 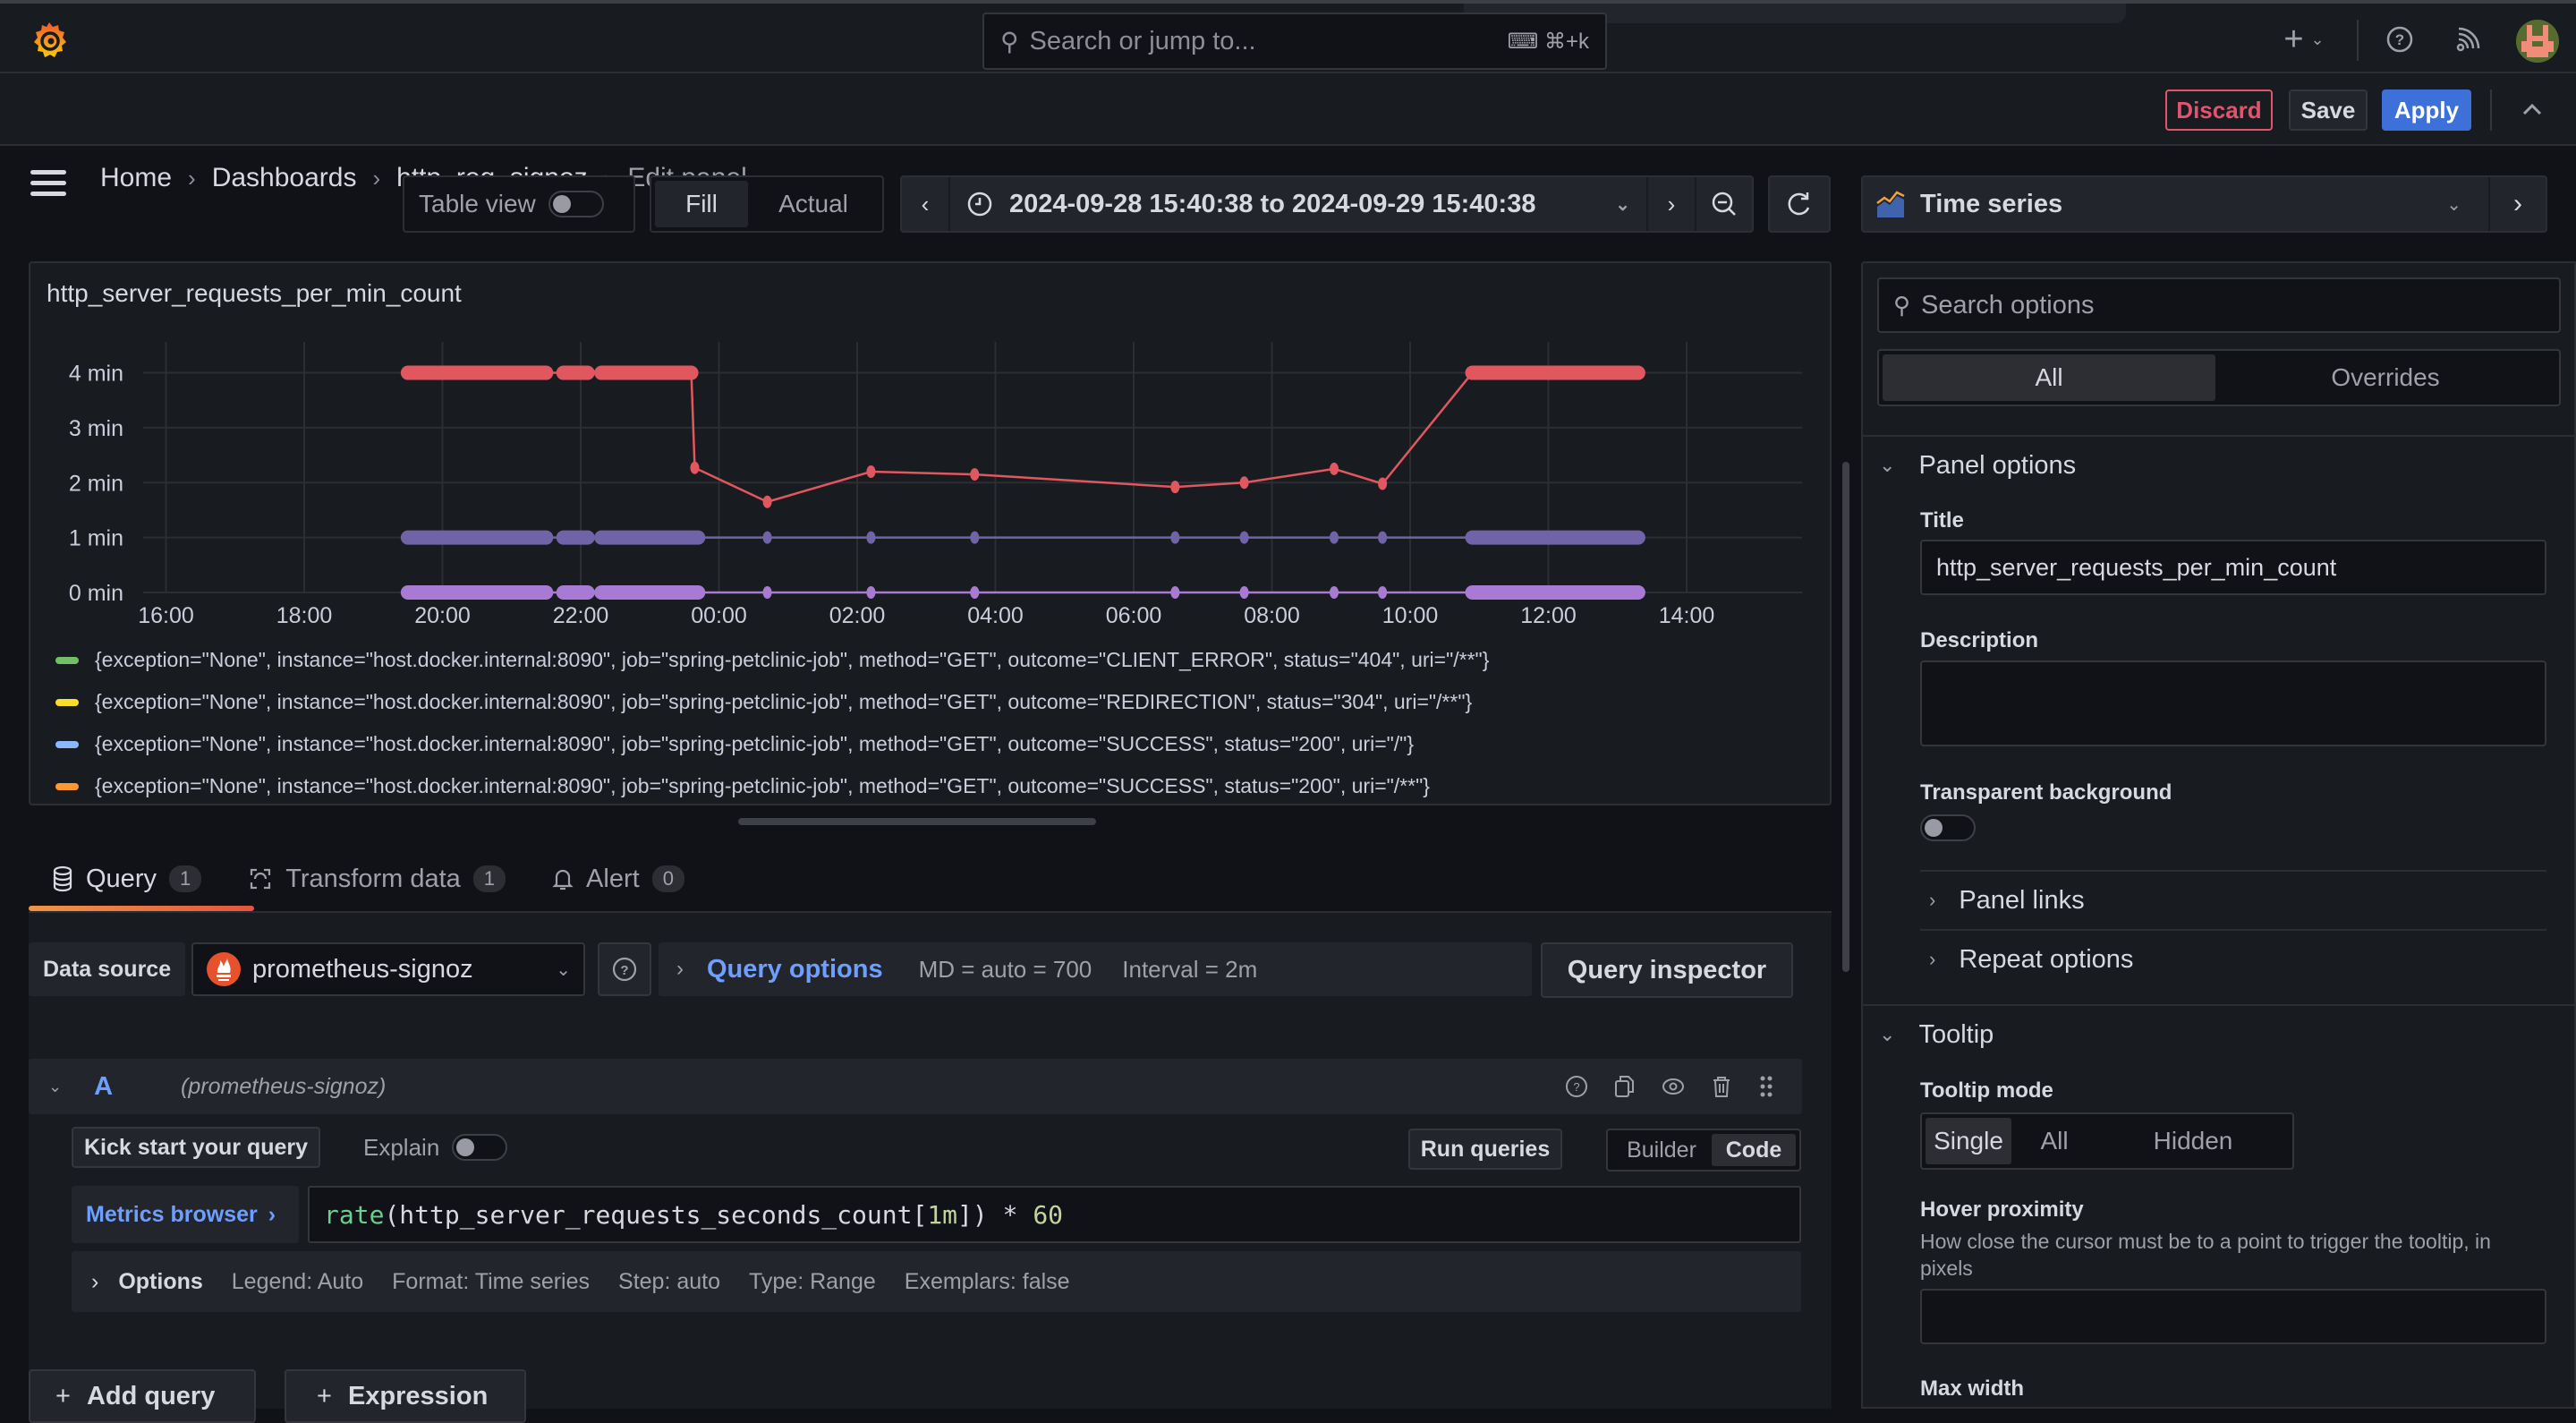 I want to click on tab-alert: Alert 0, so click(x=618, y=878).